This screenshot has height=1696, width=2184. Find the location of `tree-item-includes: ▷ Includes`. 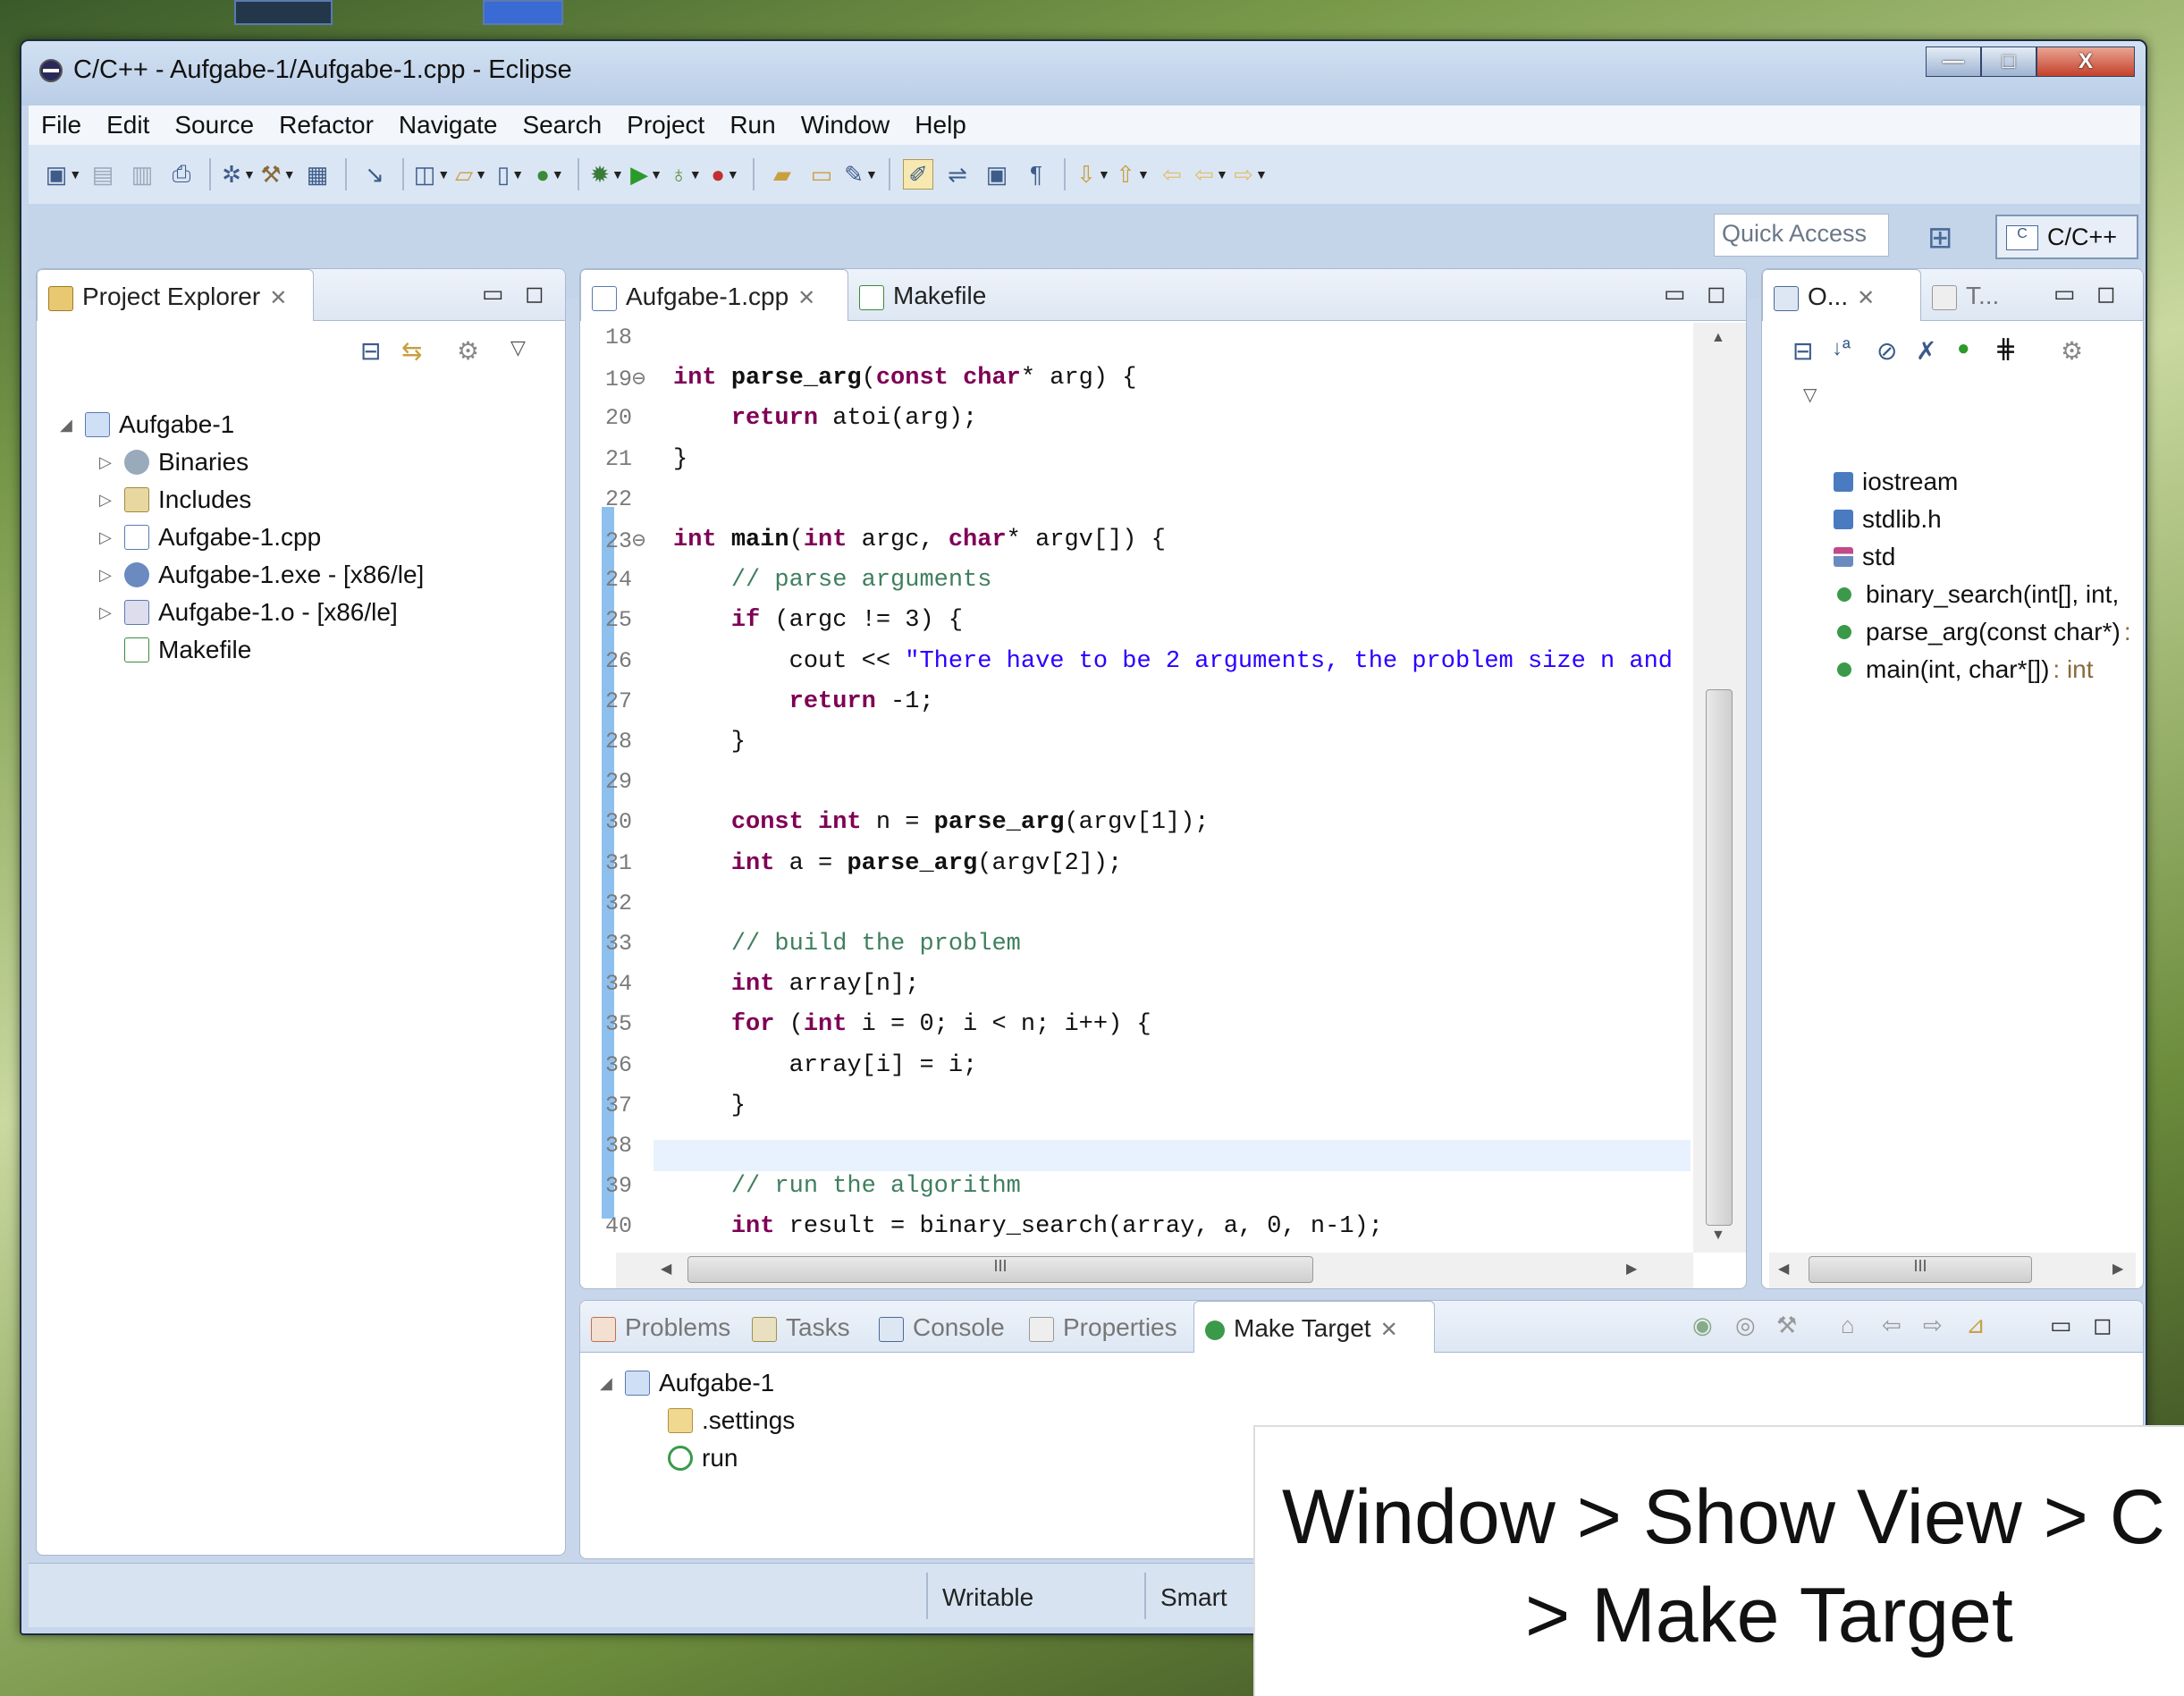

tree-item-includes: ▷ Includes is located at coordinates (175, 500).